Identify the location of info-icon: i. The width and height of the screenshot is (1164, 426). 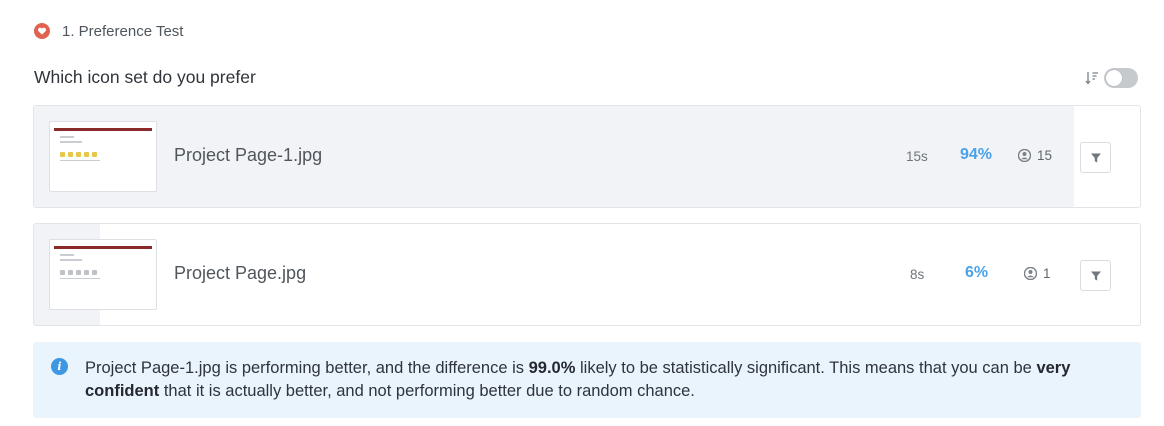
(59, 366).